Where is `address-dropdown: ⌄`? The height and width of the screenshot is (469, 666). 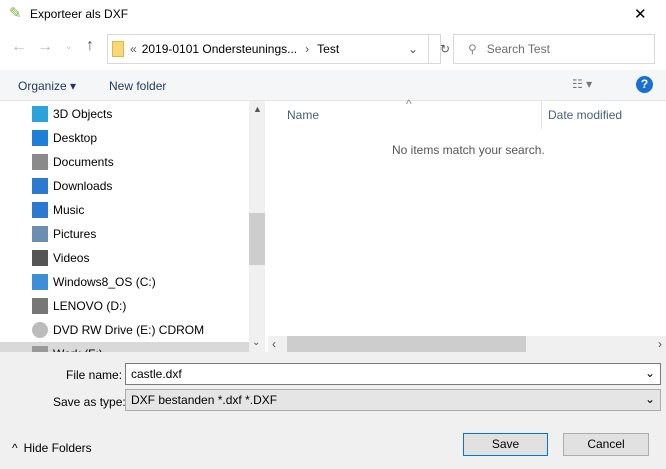 address-dropdown: ⌄ is located at coordinates (413, 49).